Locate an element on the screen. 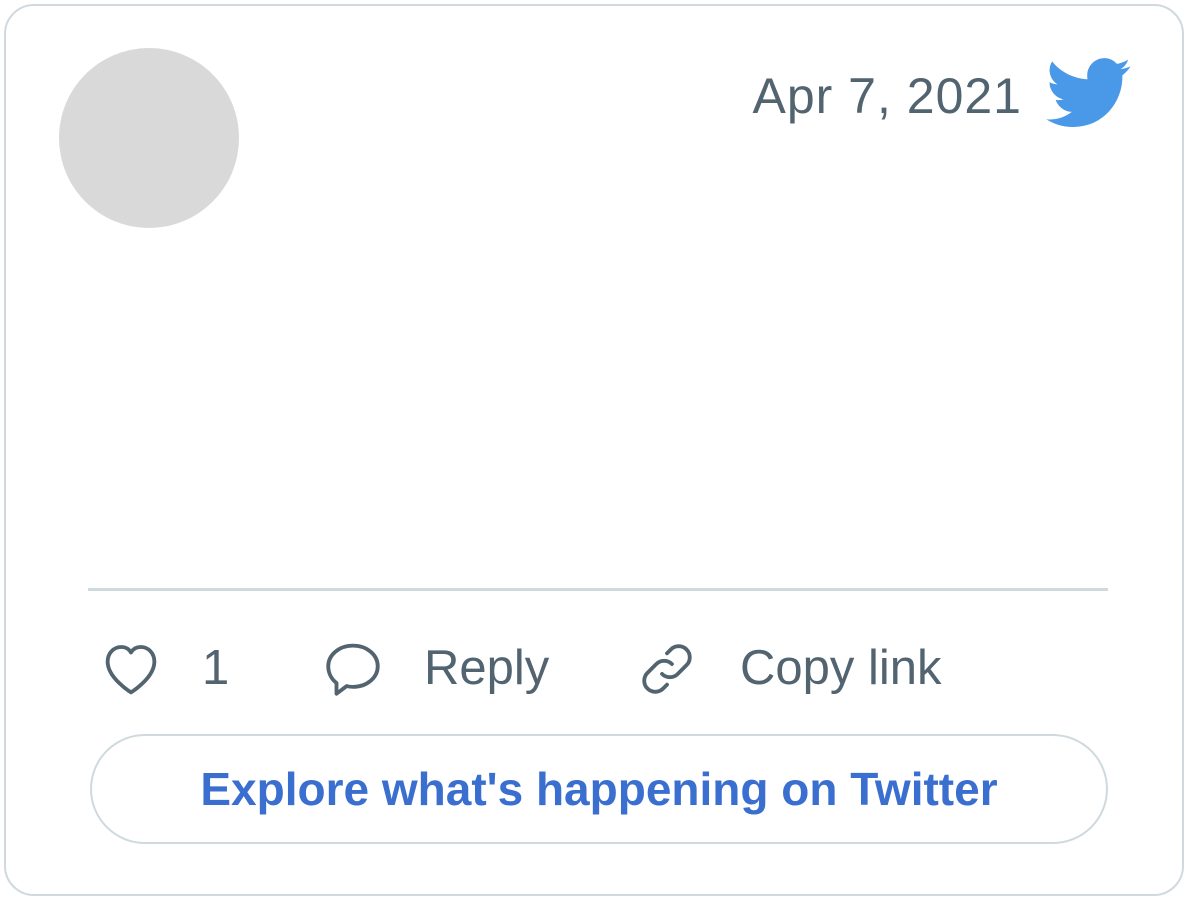  speech-bubble-icon is located at coordinates (353, 669).